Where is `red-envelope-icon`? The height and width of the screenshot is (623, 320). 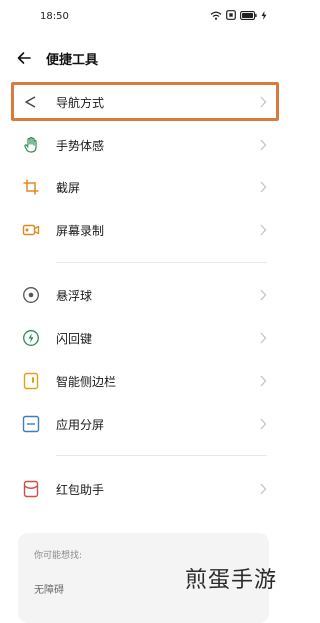
red-envelope-icon is located at coordinates (31, 489).